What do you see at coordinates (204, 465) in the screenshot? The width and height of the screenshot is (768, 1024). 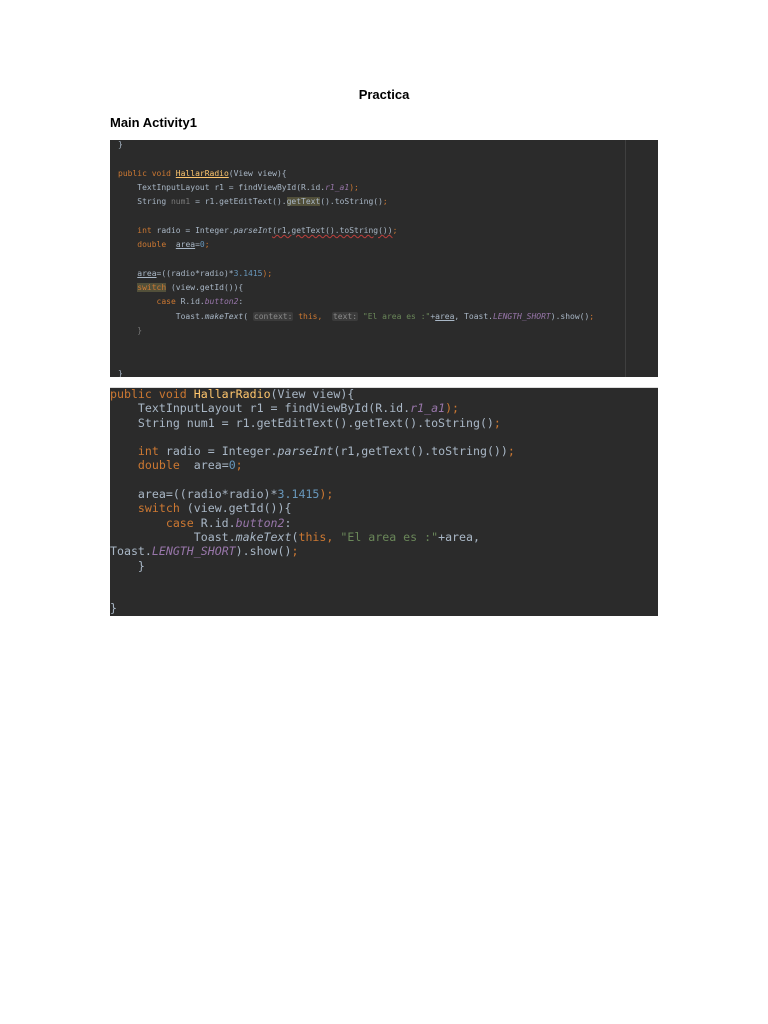 I see `code-token: area=` at bounding box center [204, 465].